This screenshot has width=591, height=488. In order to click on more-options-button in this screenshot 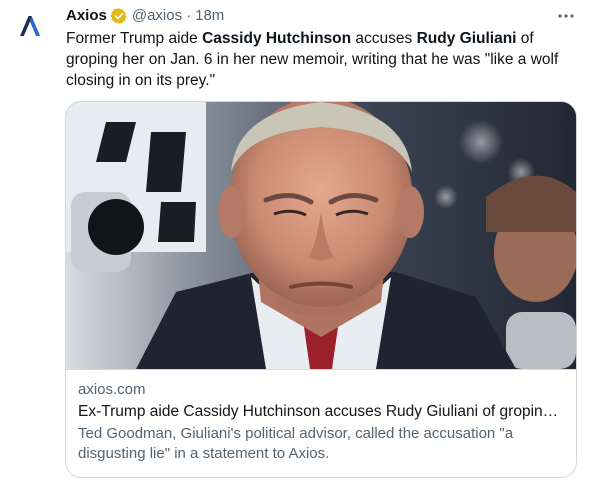, I will do `click(566, 16)`.